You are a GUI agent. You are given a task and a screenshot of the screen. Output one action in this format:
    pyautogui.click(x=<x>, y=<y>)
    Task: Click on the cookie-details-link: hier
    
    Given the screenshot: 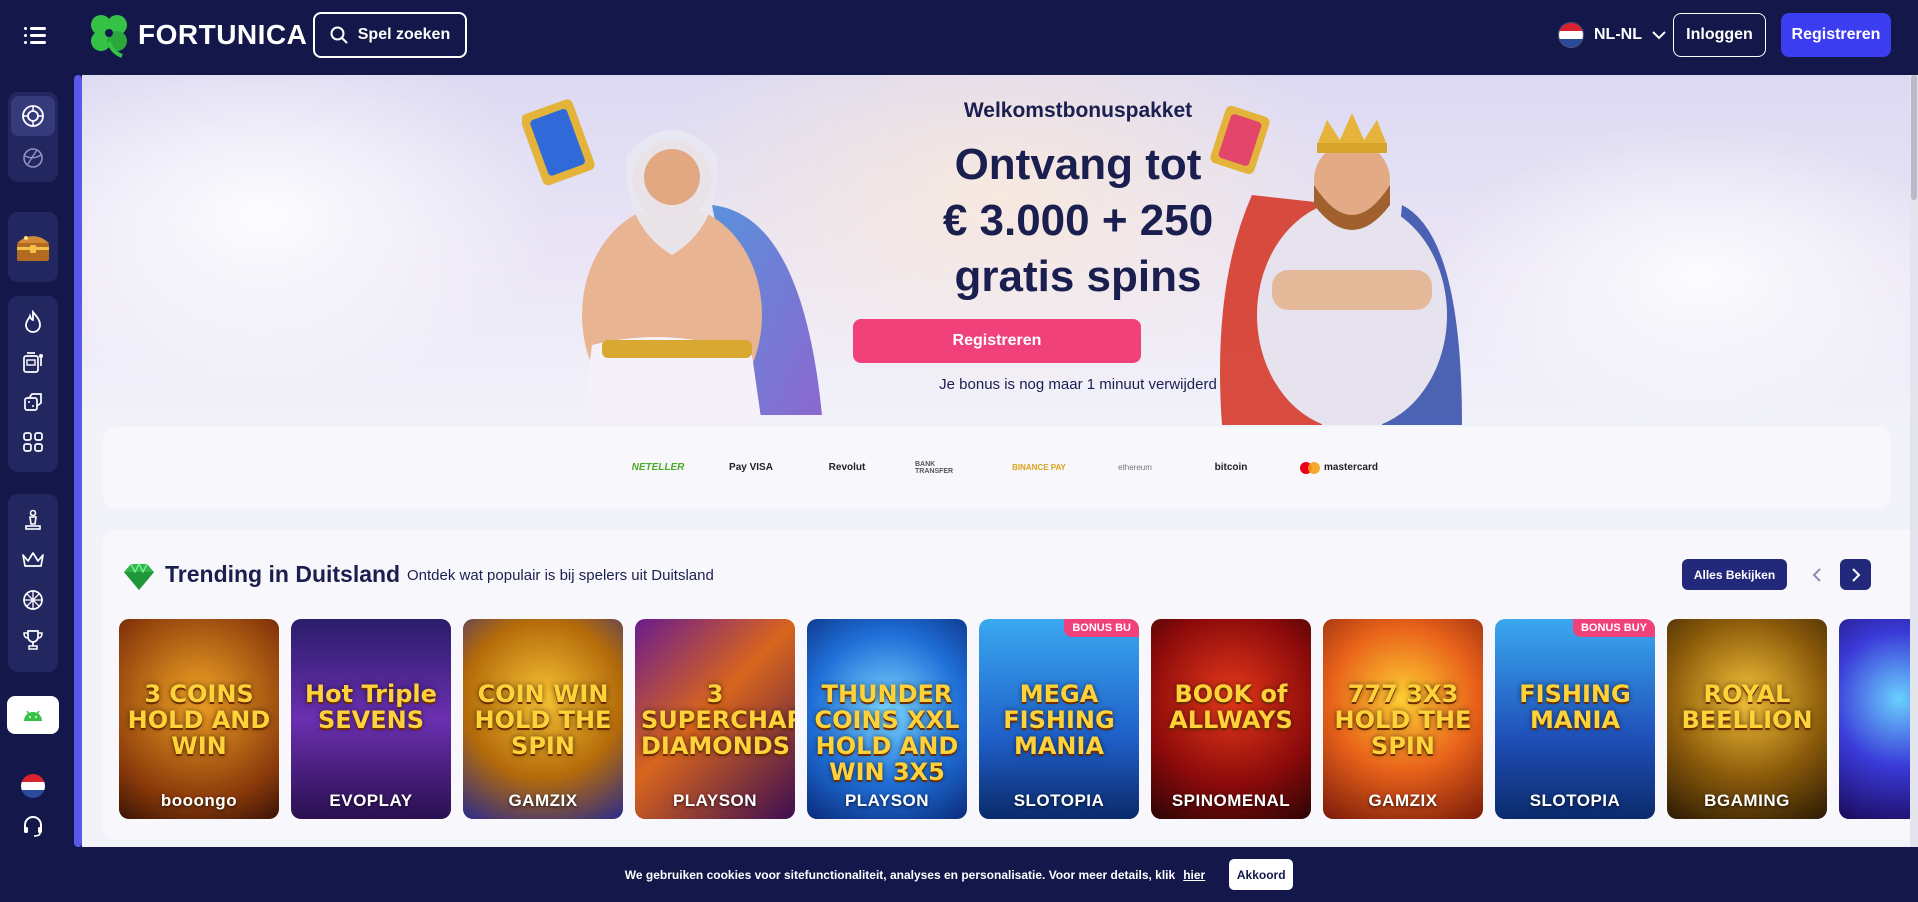 What is the action you would take?
    pyautogui.click(x=1194, y=875)
    